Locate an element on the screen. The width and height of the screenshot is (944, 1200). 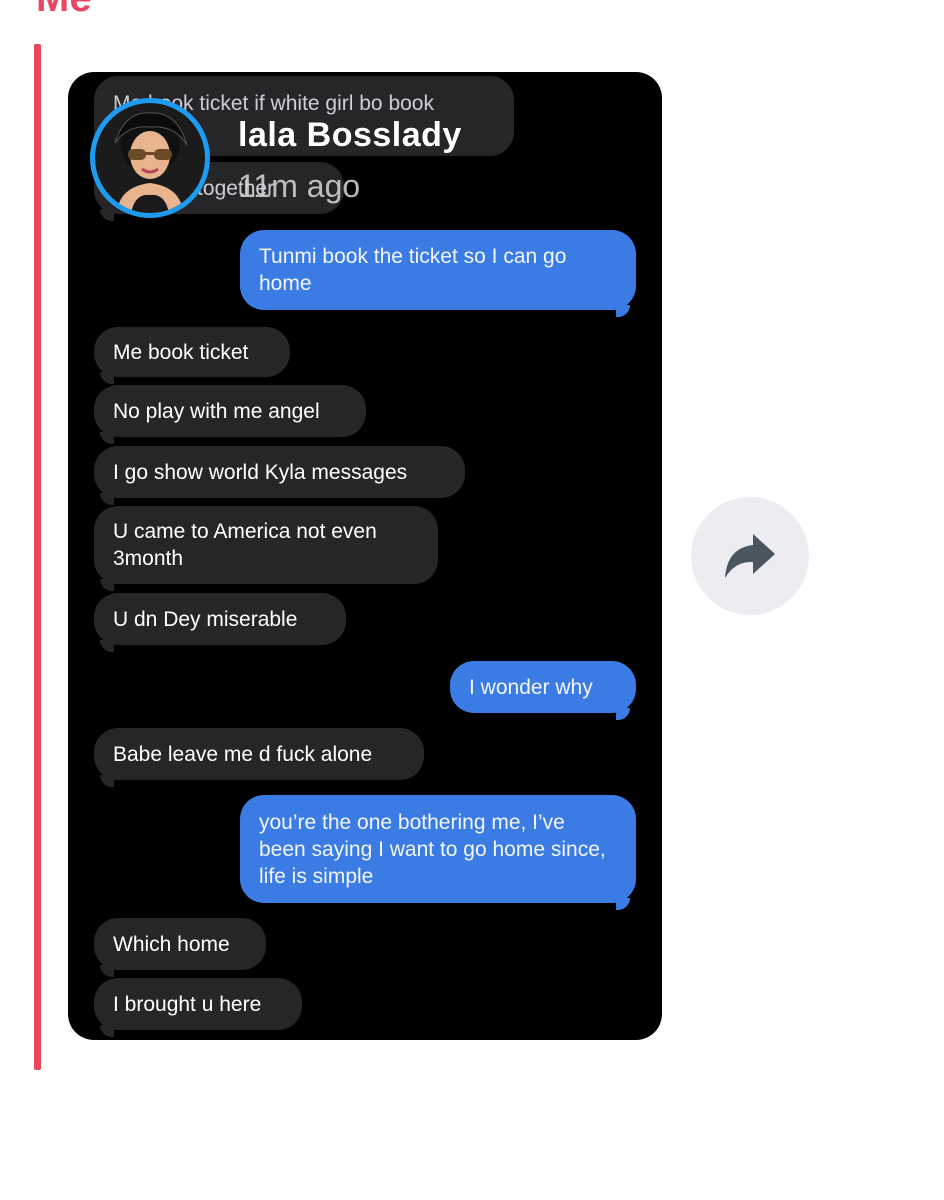
message-bubble-incoming: Me book ticket is located at coordinates (192, 355).